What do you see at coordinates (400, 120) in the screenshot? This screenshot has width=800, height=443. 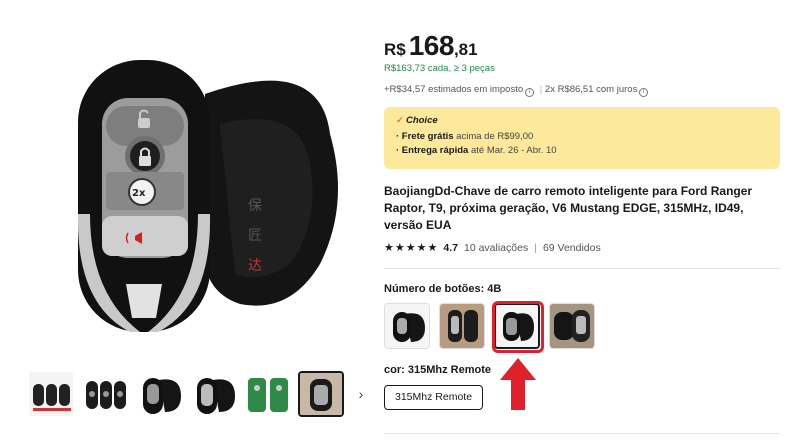 I see `check-icon: ✓` at bounding box center [400, 120].